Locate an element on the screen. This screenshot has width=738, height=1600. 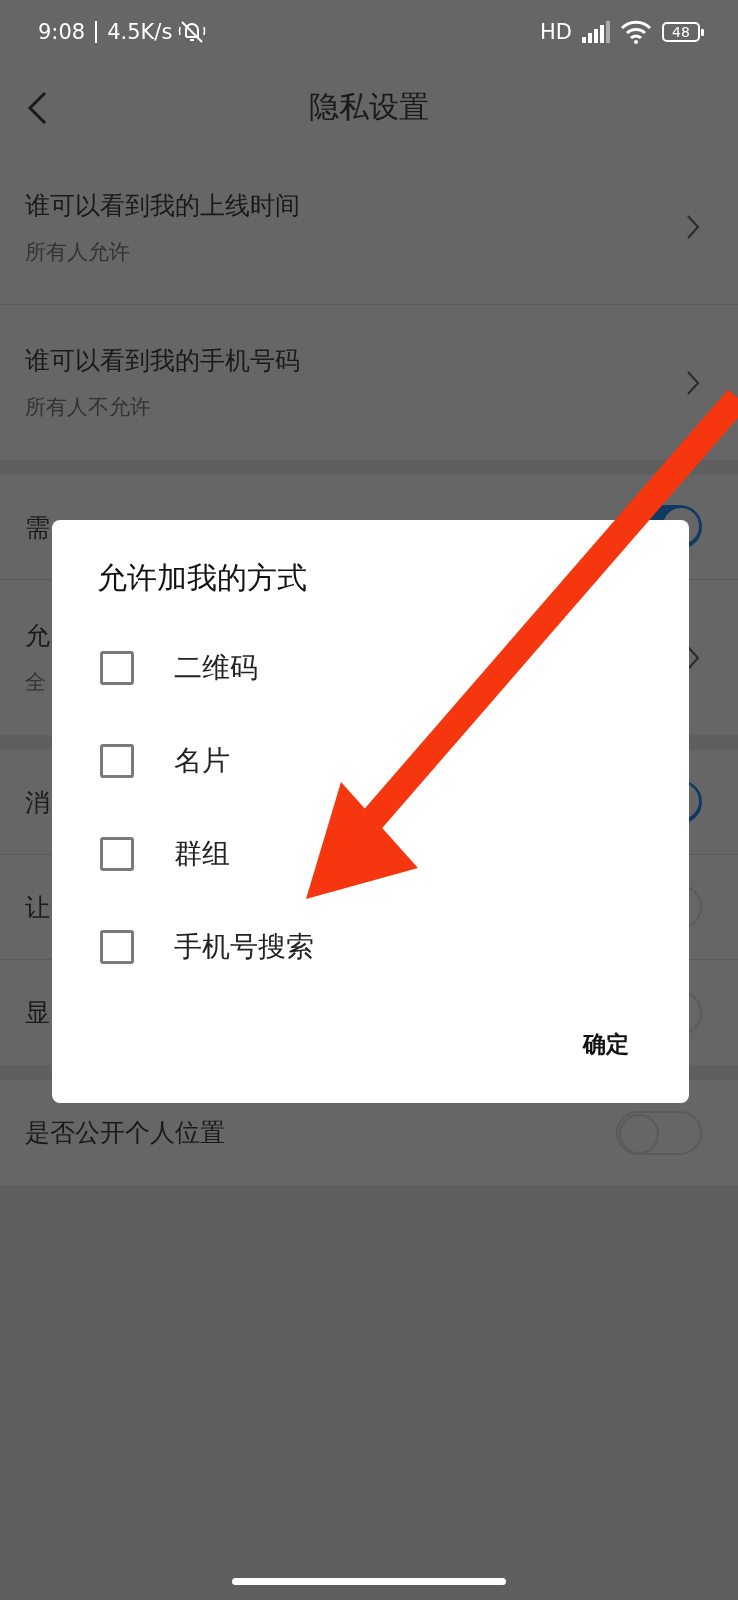
signal-icon is located at coordinates (596, 32).